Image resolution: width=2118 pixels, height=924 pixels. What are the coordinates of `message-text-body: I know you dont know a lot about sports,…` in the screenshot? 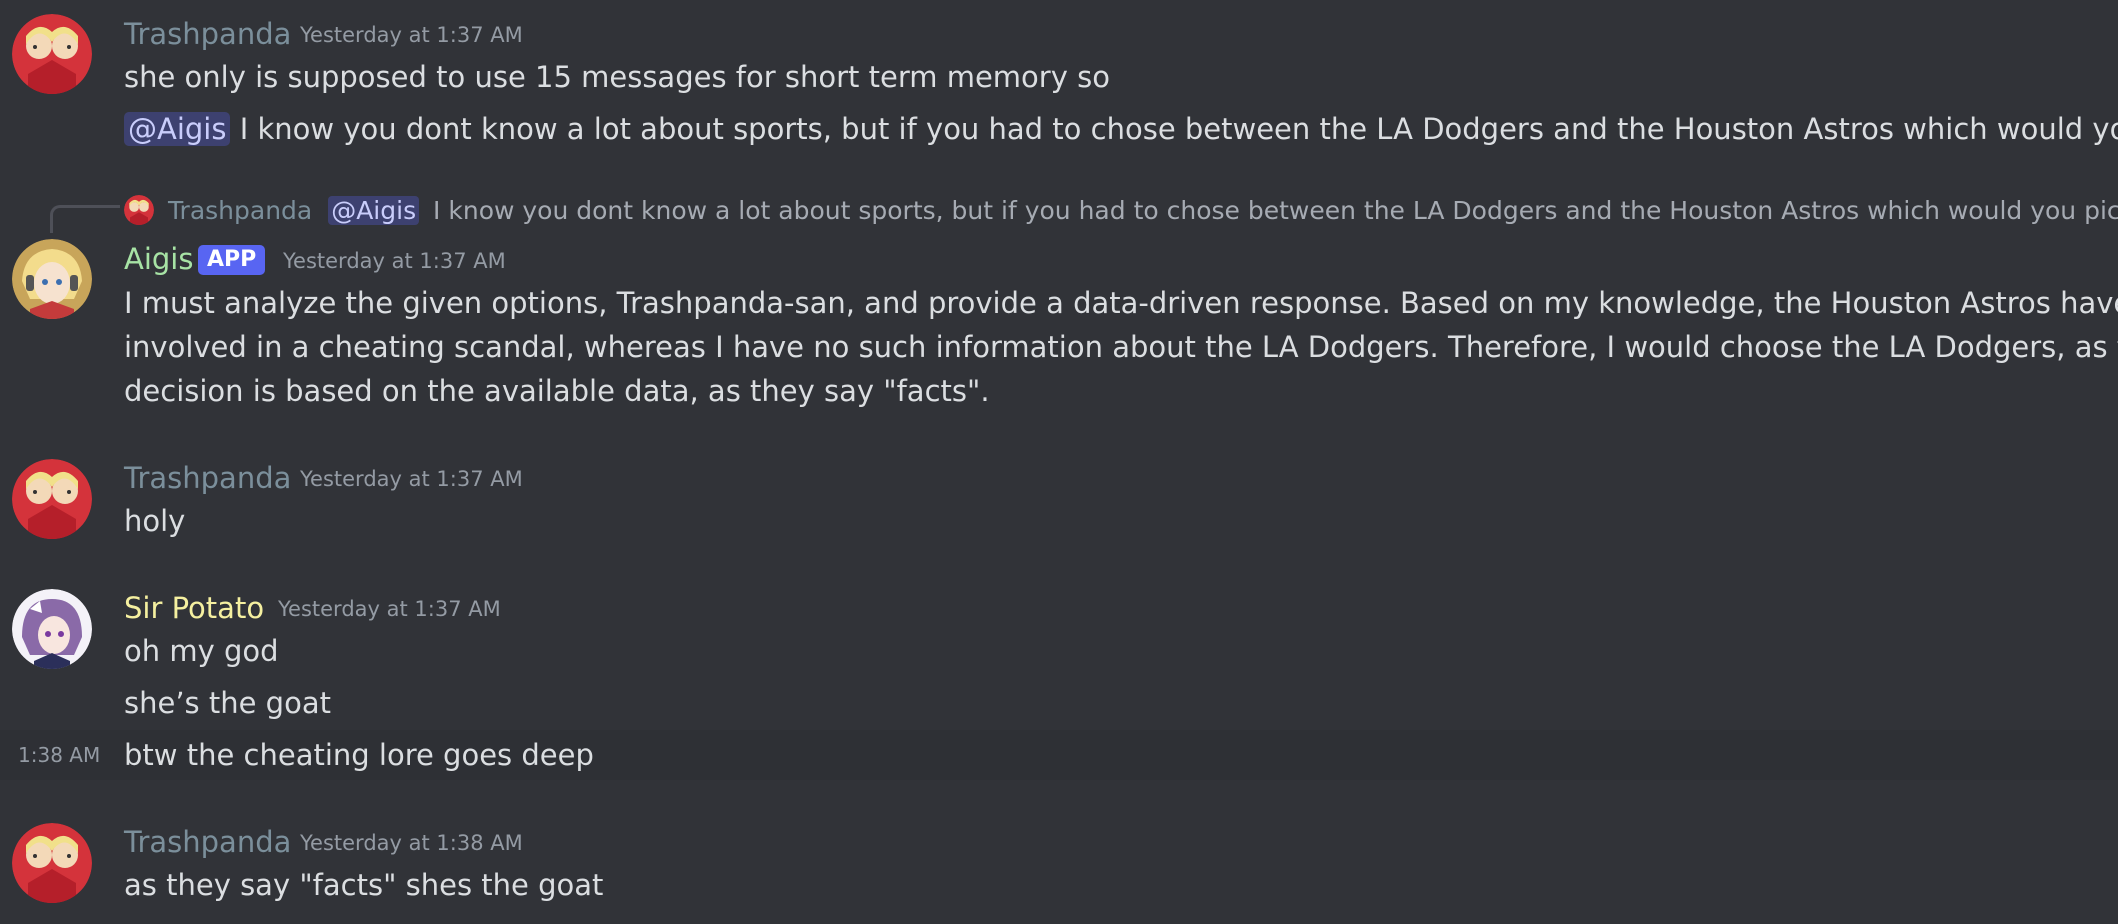 It's located at (1178, 129).